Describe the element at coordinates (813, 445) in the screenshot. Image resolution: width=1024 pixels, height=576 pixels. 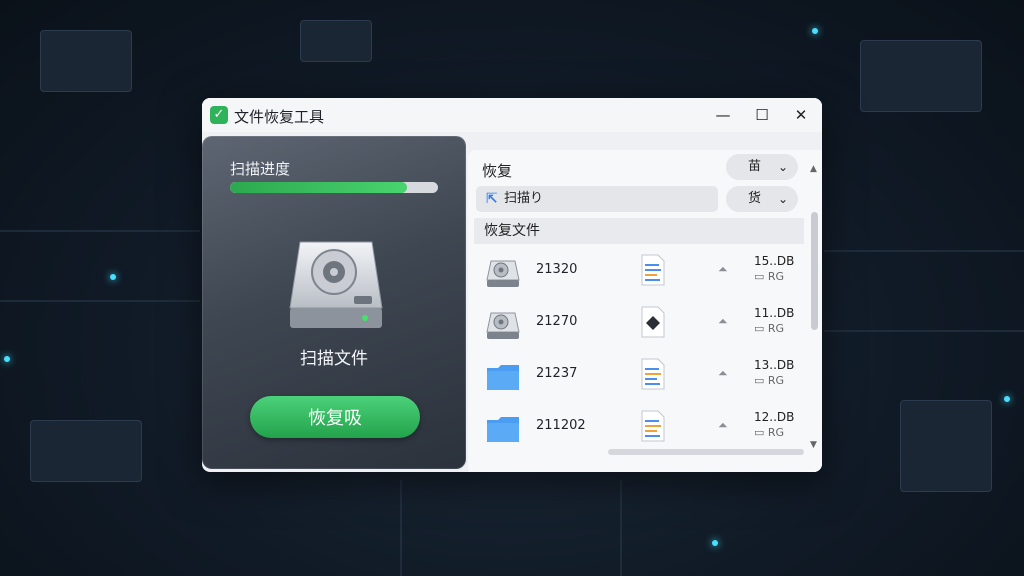
I see `scroll-down-icon: ▼` at that location.